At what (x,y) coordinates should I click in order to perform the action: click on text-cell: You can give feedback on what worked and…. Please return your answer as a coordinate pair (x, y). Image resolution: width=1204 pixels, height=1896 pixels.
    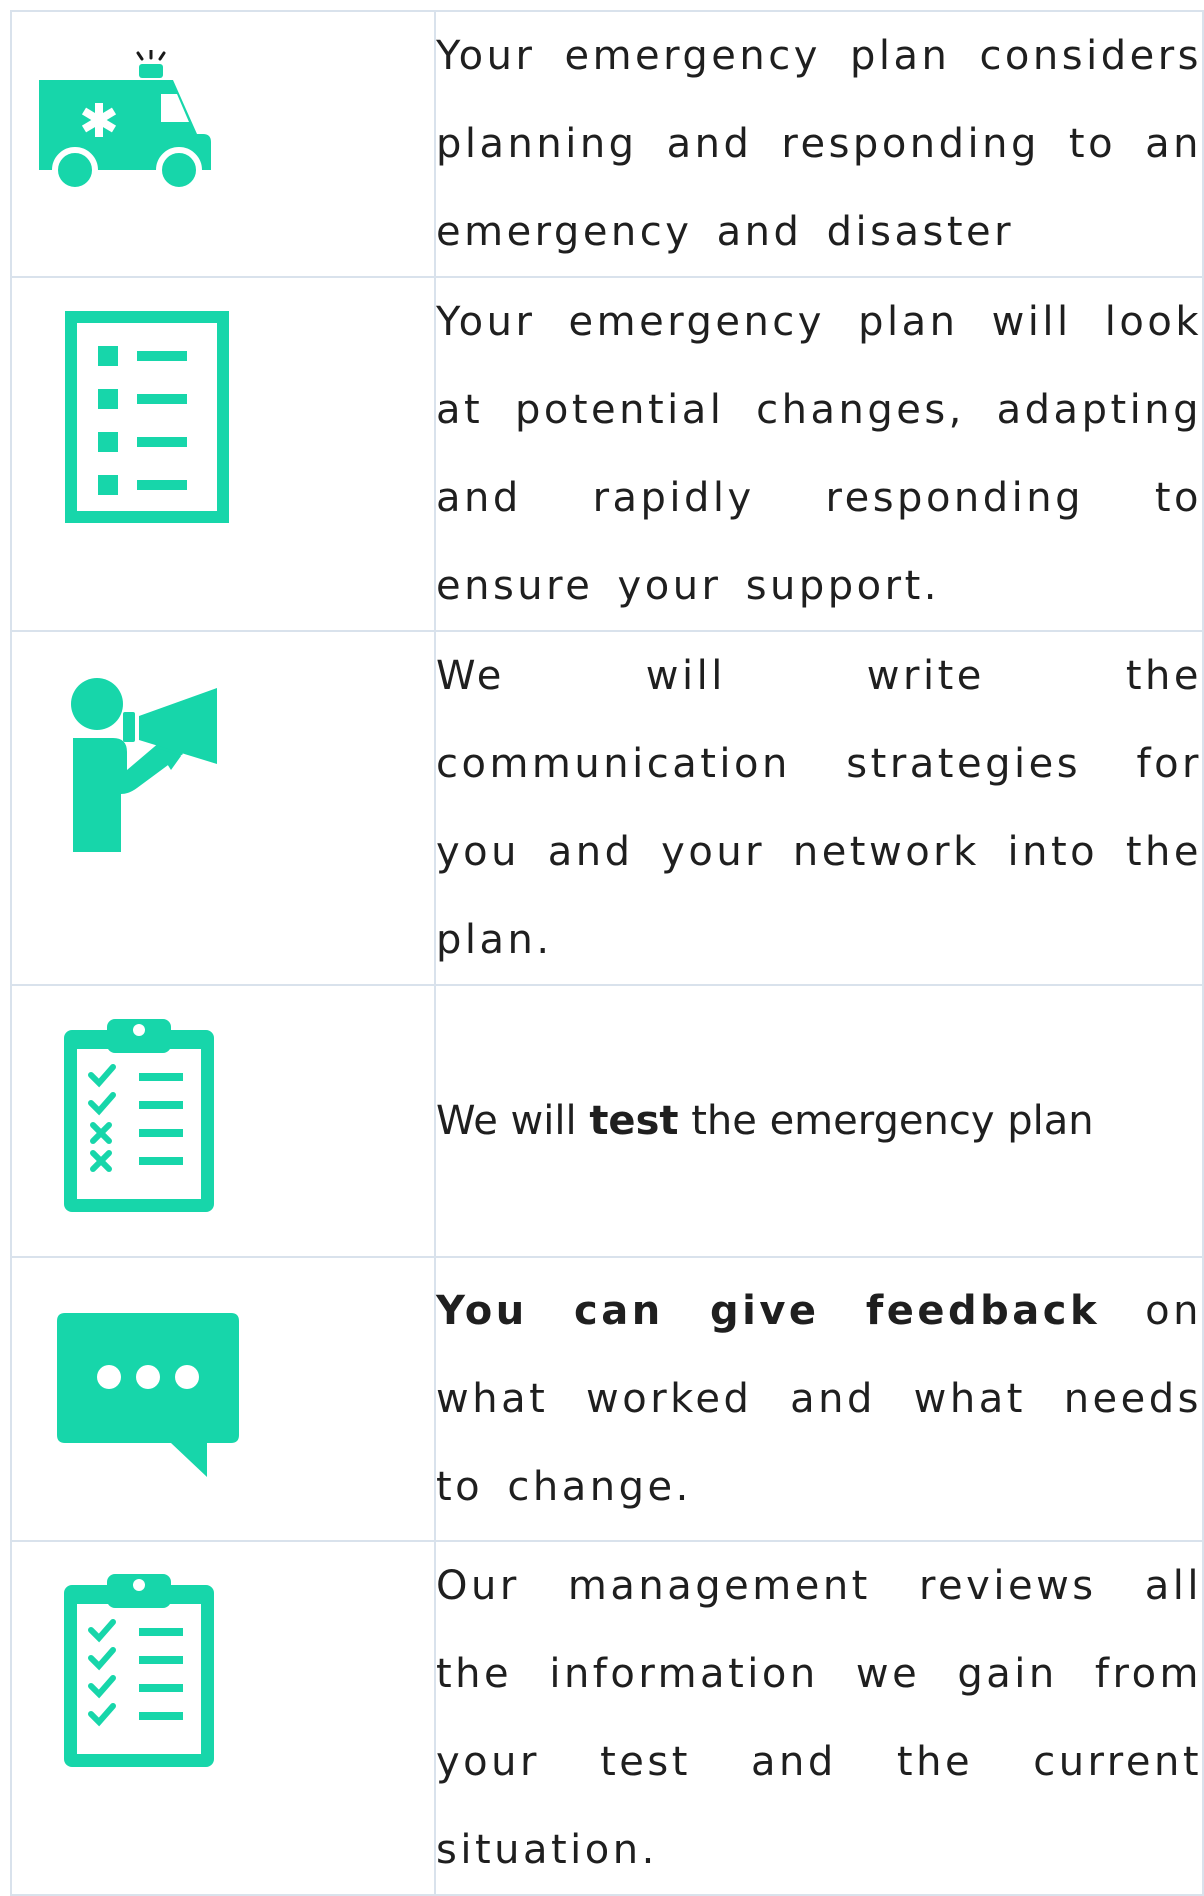
    Looking at the image, I should click on (819, 1399).